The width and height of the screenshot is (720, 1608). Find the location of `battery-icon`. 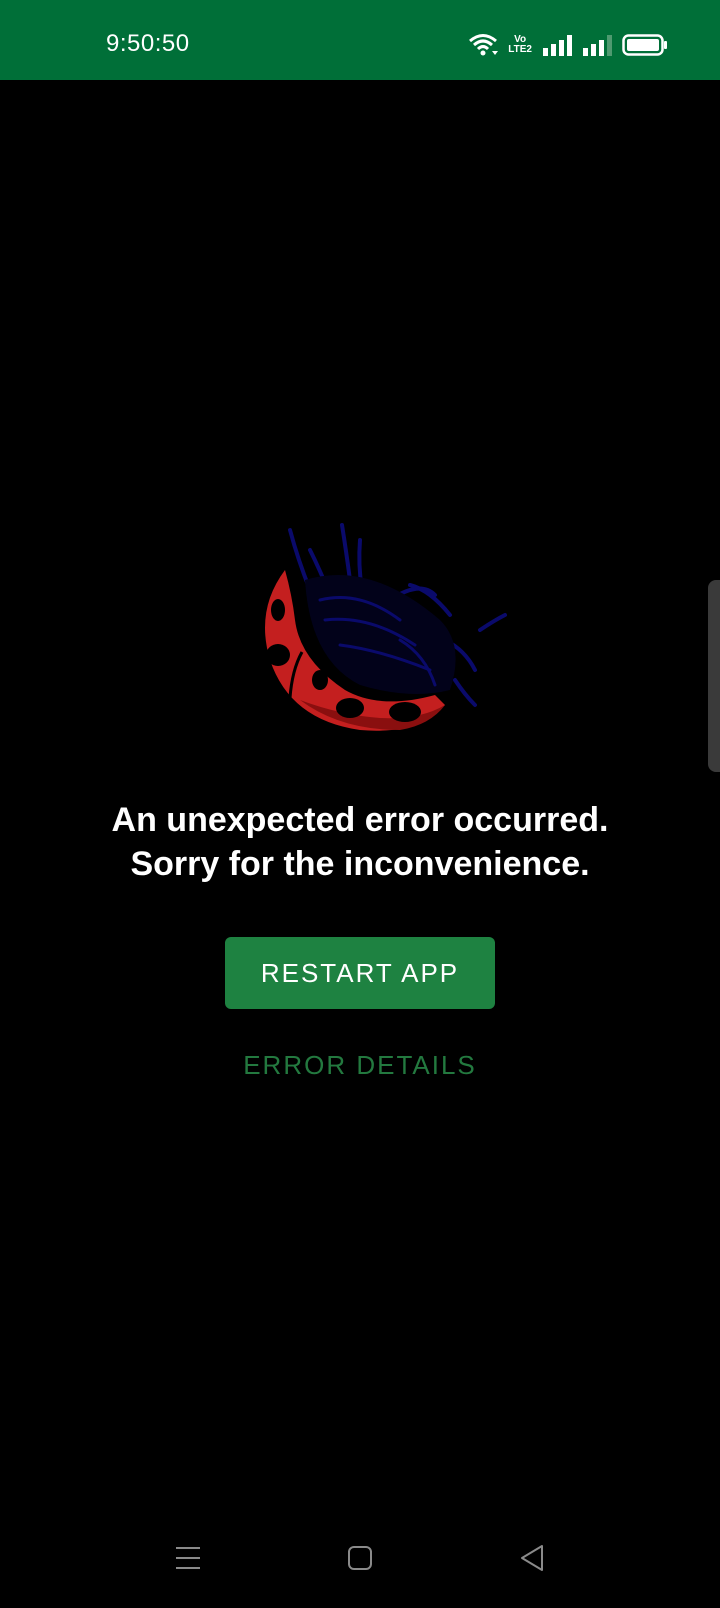

battery-icon is located at coordinates (645, 45).